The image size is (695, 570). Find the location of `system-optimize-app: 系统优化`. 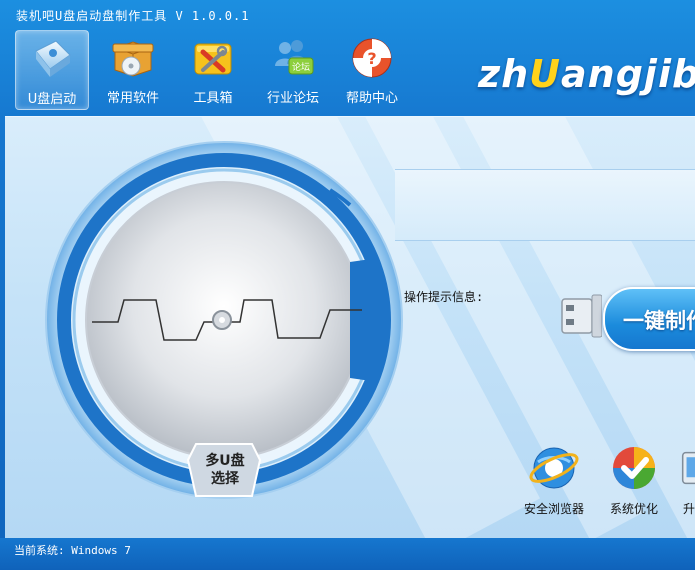

system-optimize-app: 系统优化 is located at coordinates (634, 479).